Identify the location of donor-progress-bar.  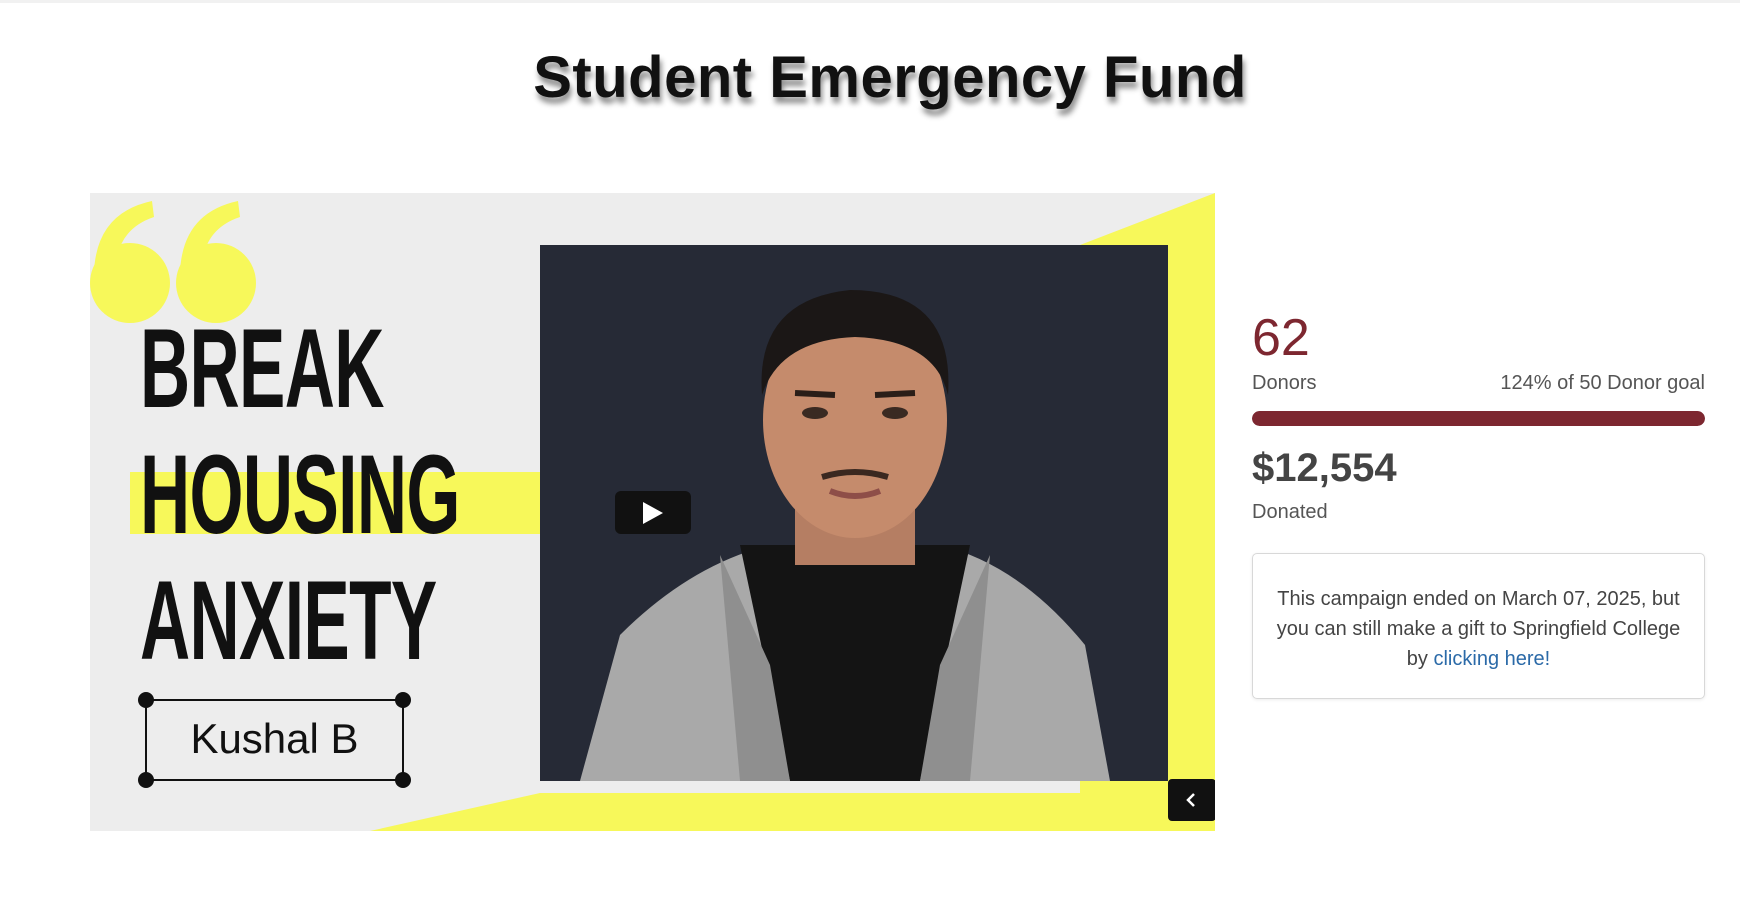
(1478, 418).